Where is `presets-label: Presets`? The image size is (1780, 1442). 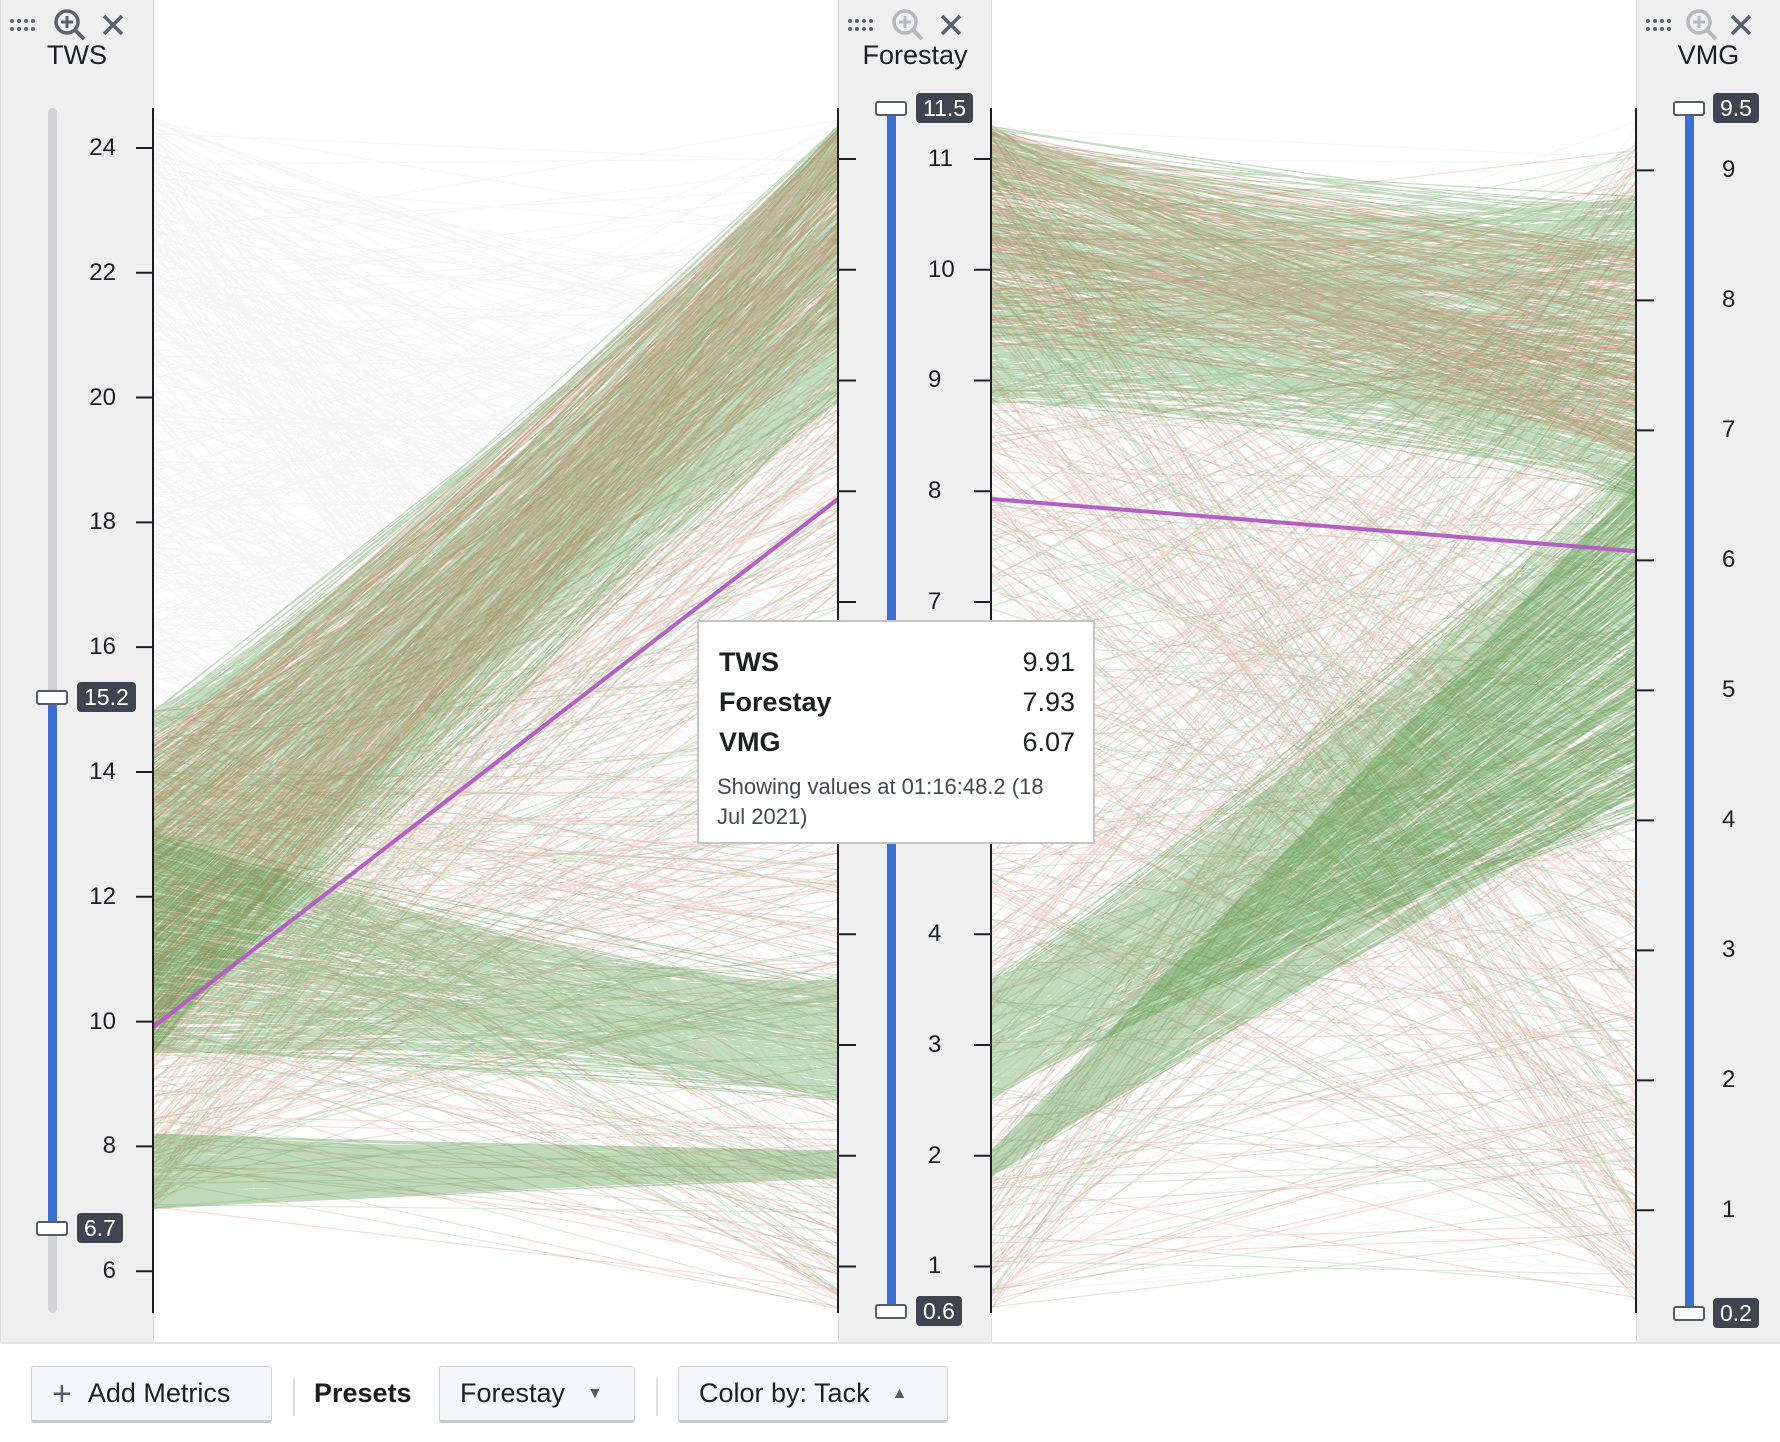 presets-label: Presets is located at coordinates (363, 1393).